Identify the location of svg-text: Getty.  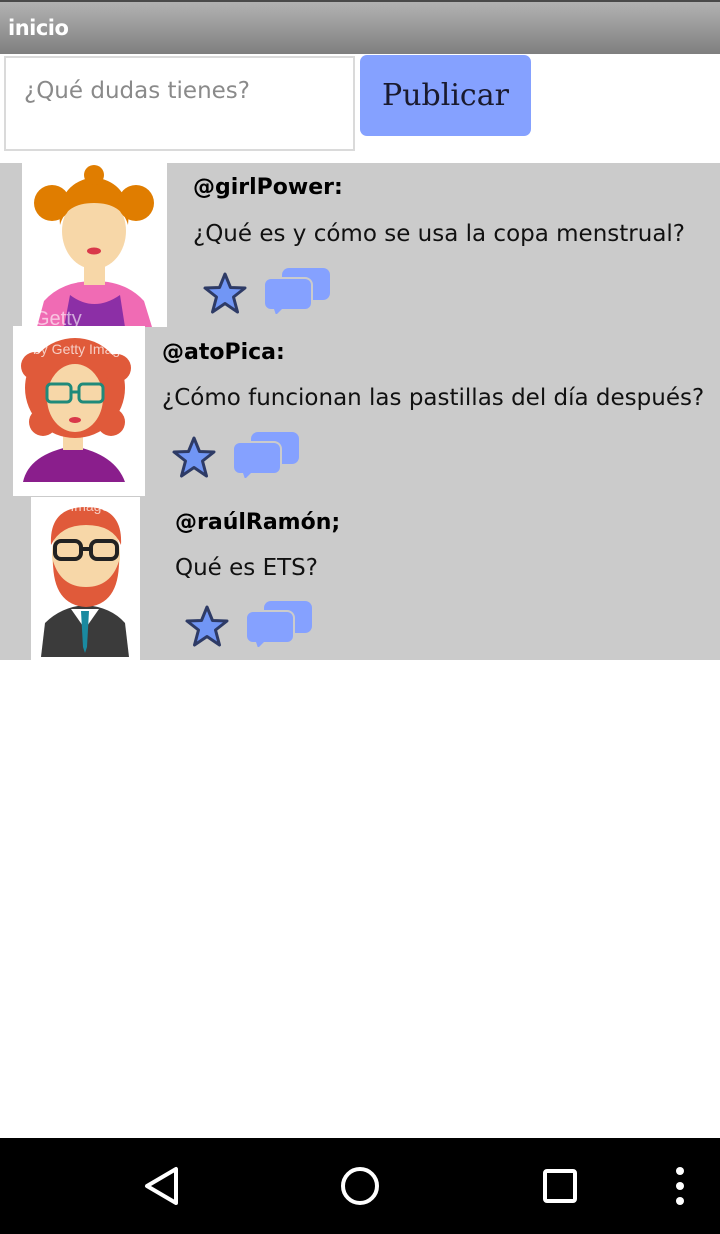
(58, 317).